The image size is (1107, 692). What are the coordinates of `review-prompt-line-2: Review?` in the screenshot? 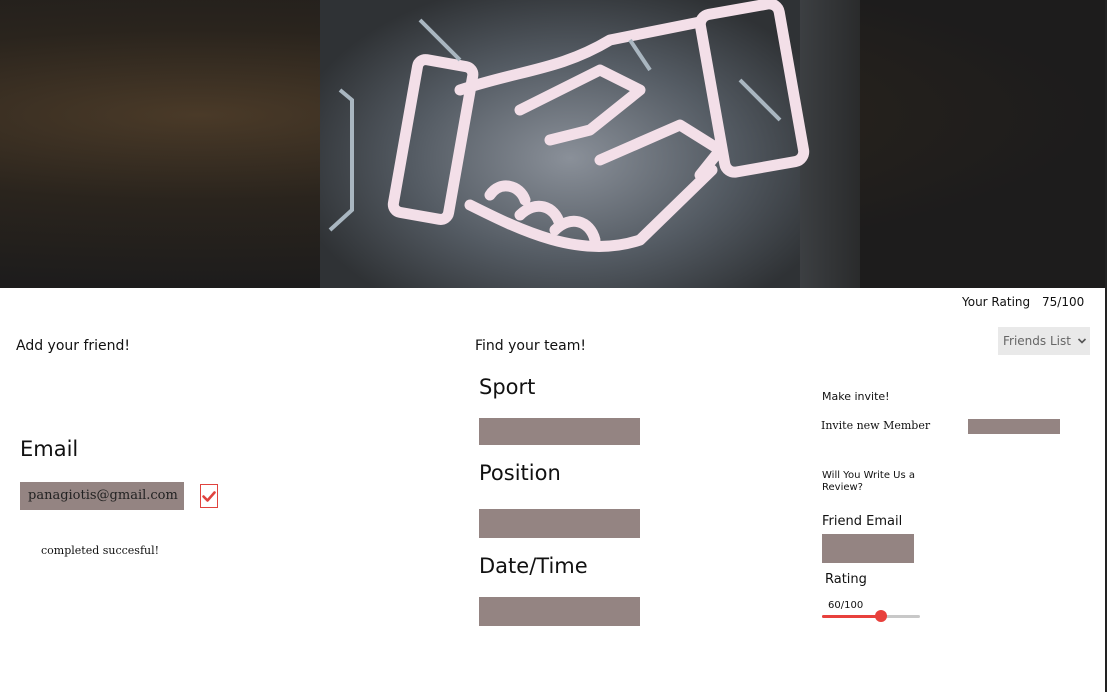 It's located at (842, 487).